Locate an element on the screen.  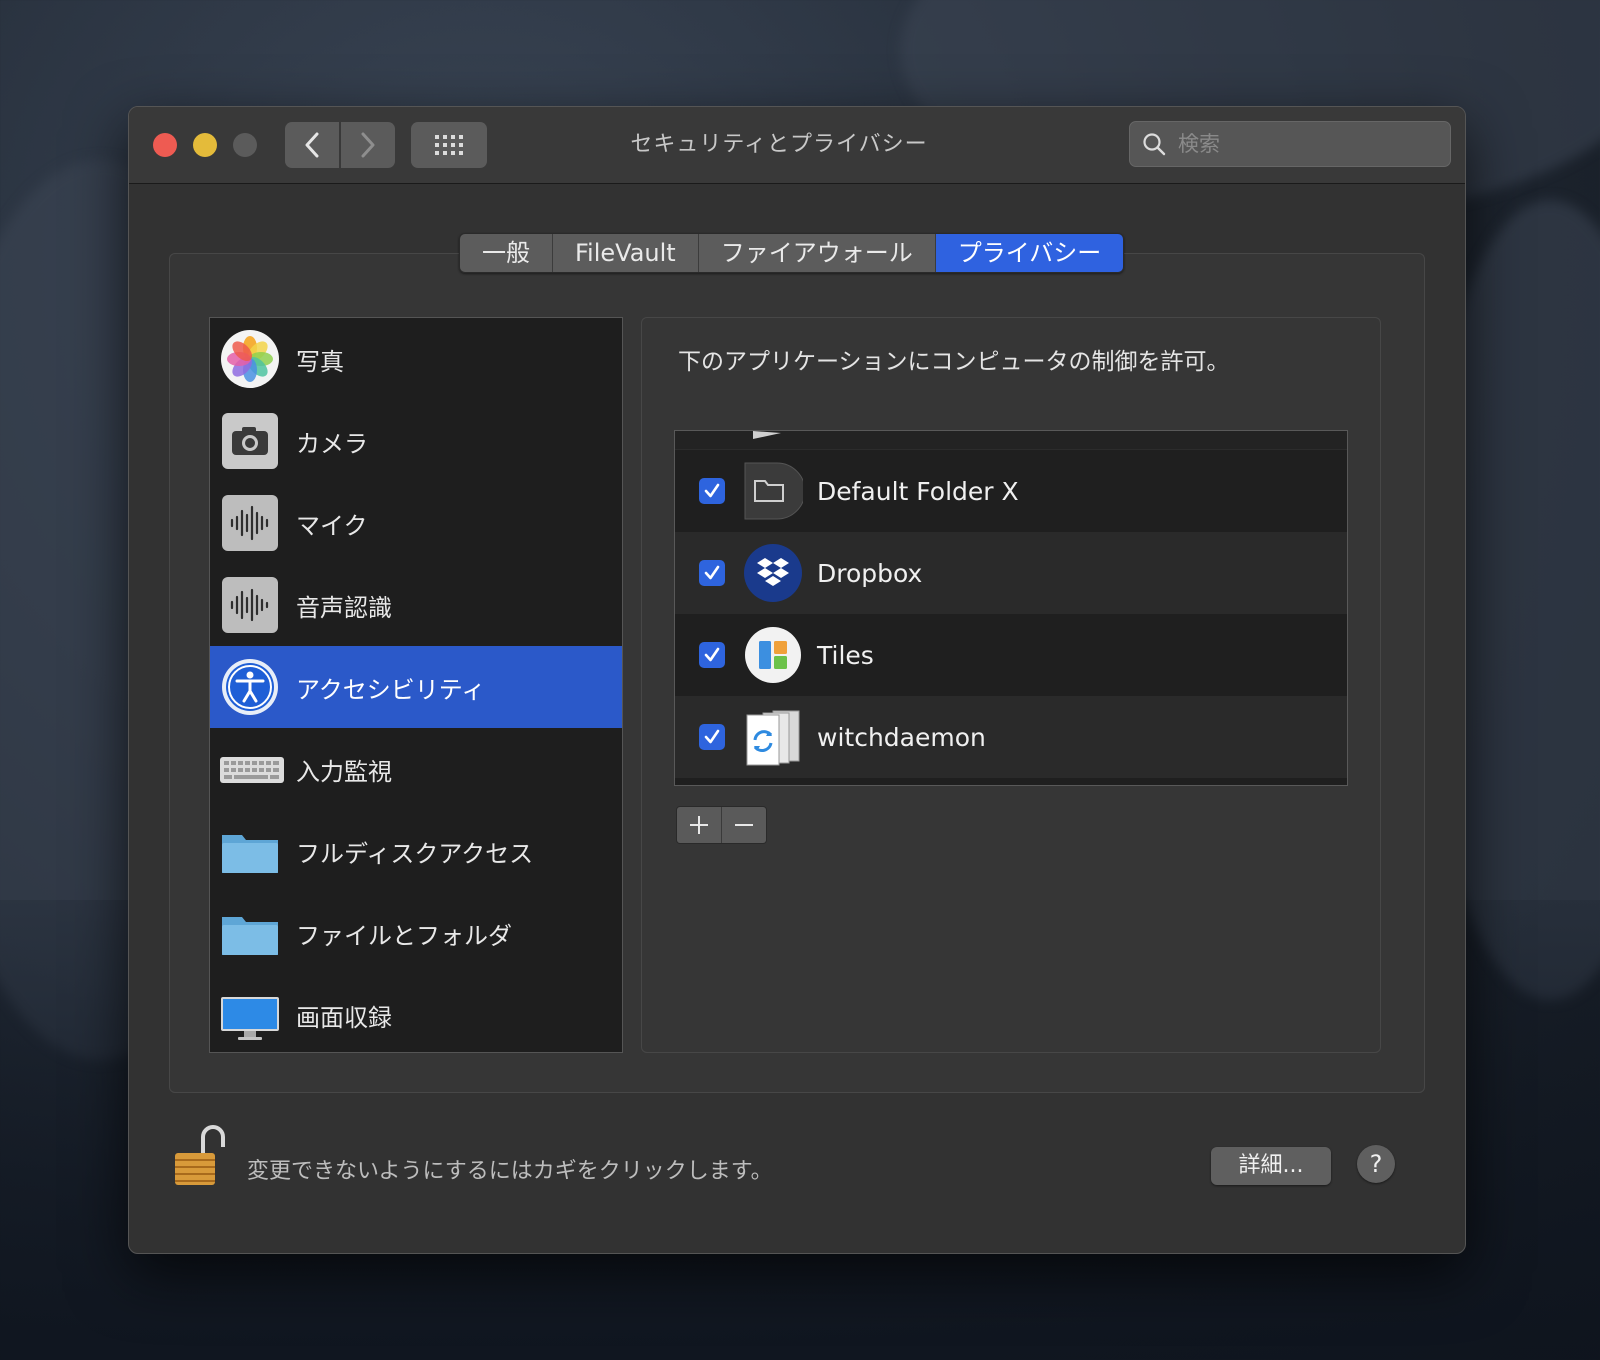
list-item: Tiles is located at coordinates (1011, 655).